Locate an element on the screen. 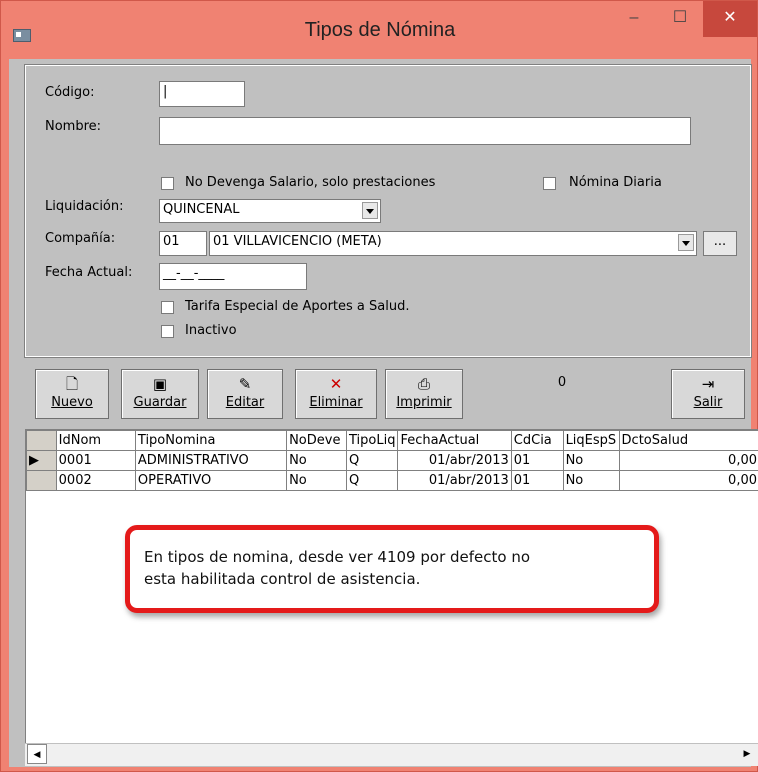  delete-icon: ✕ is located at coordinates (336, 384).